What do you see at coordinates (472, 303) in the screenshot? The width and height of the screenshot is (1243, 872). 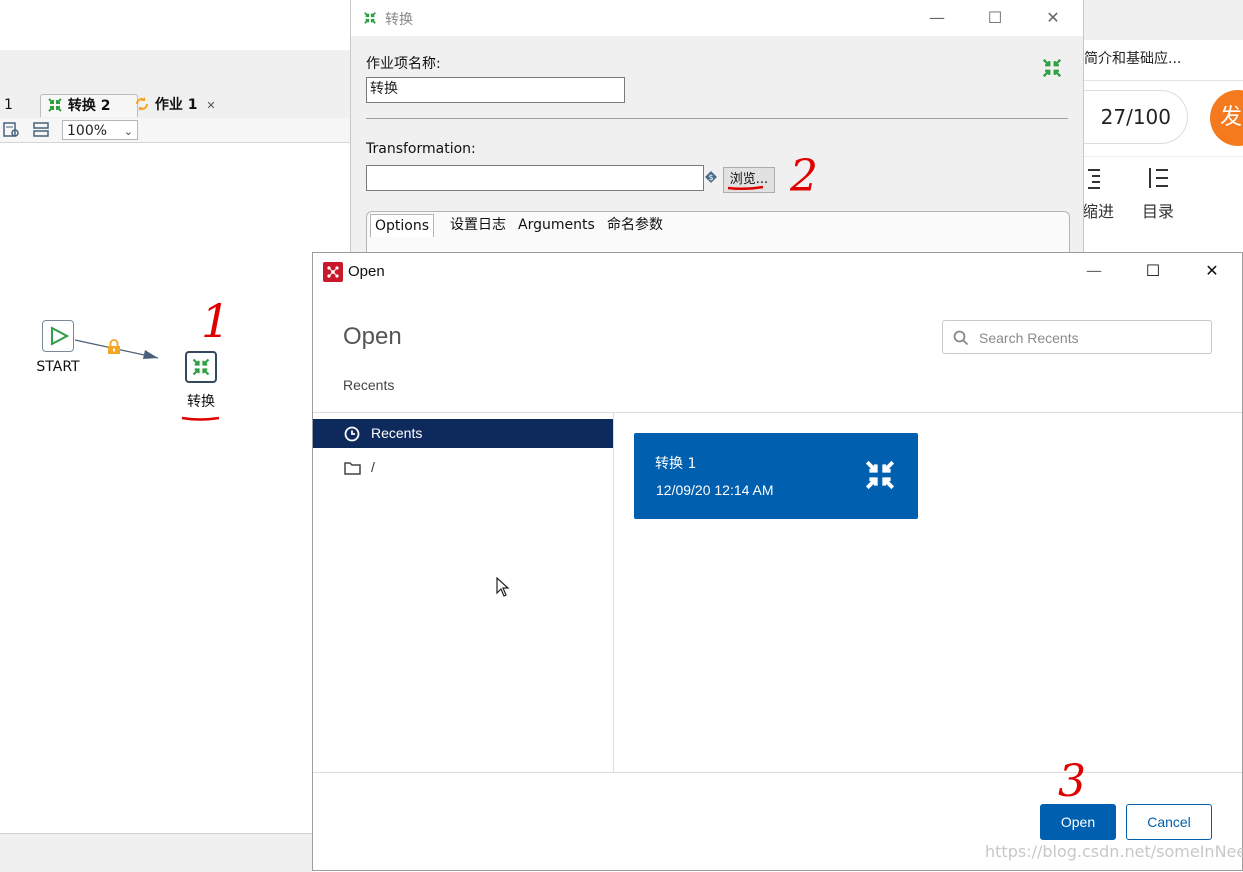 I see `annotation-overlay` at bounding box center [472, 303].